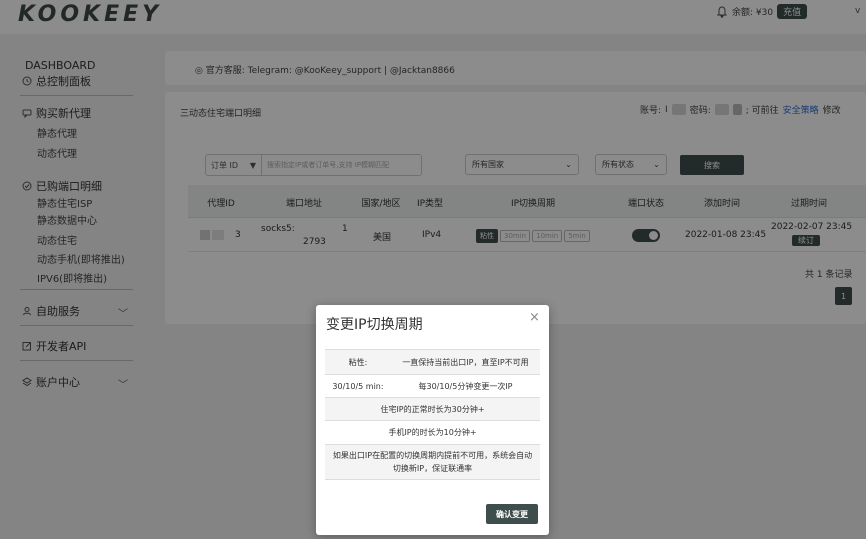 This screenshot has width=866, height=539. Describe the element at coordinates (512, 514) in the screenshot. I see `confirm-change-button: 确认变更` at that location.